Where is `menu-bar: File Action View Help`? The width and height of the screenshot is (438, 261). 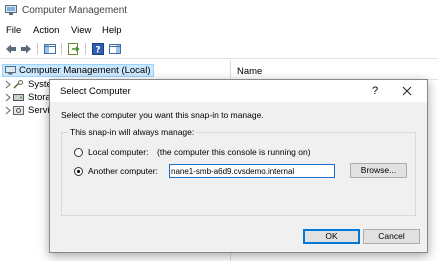 menu-bar: File Action View Help is located at coordinates (219, 32).